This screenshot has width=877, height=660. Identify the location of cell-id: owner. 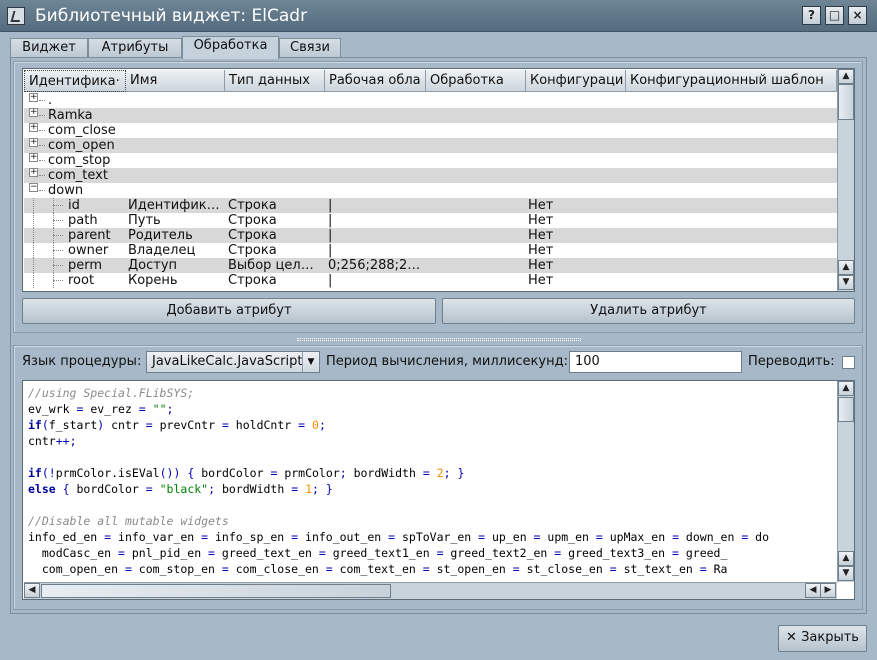
(88, 250).